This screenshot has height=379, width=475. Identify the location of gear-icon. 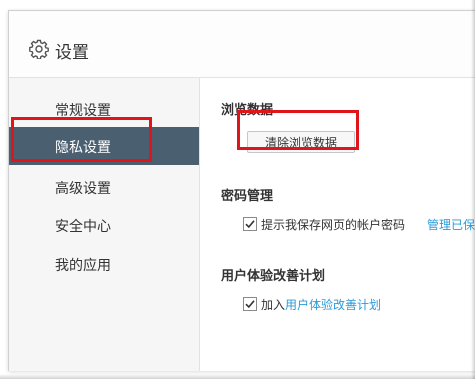
(39, 49).